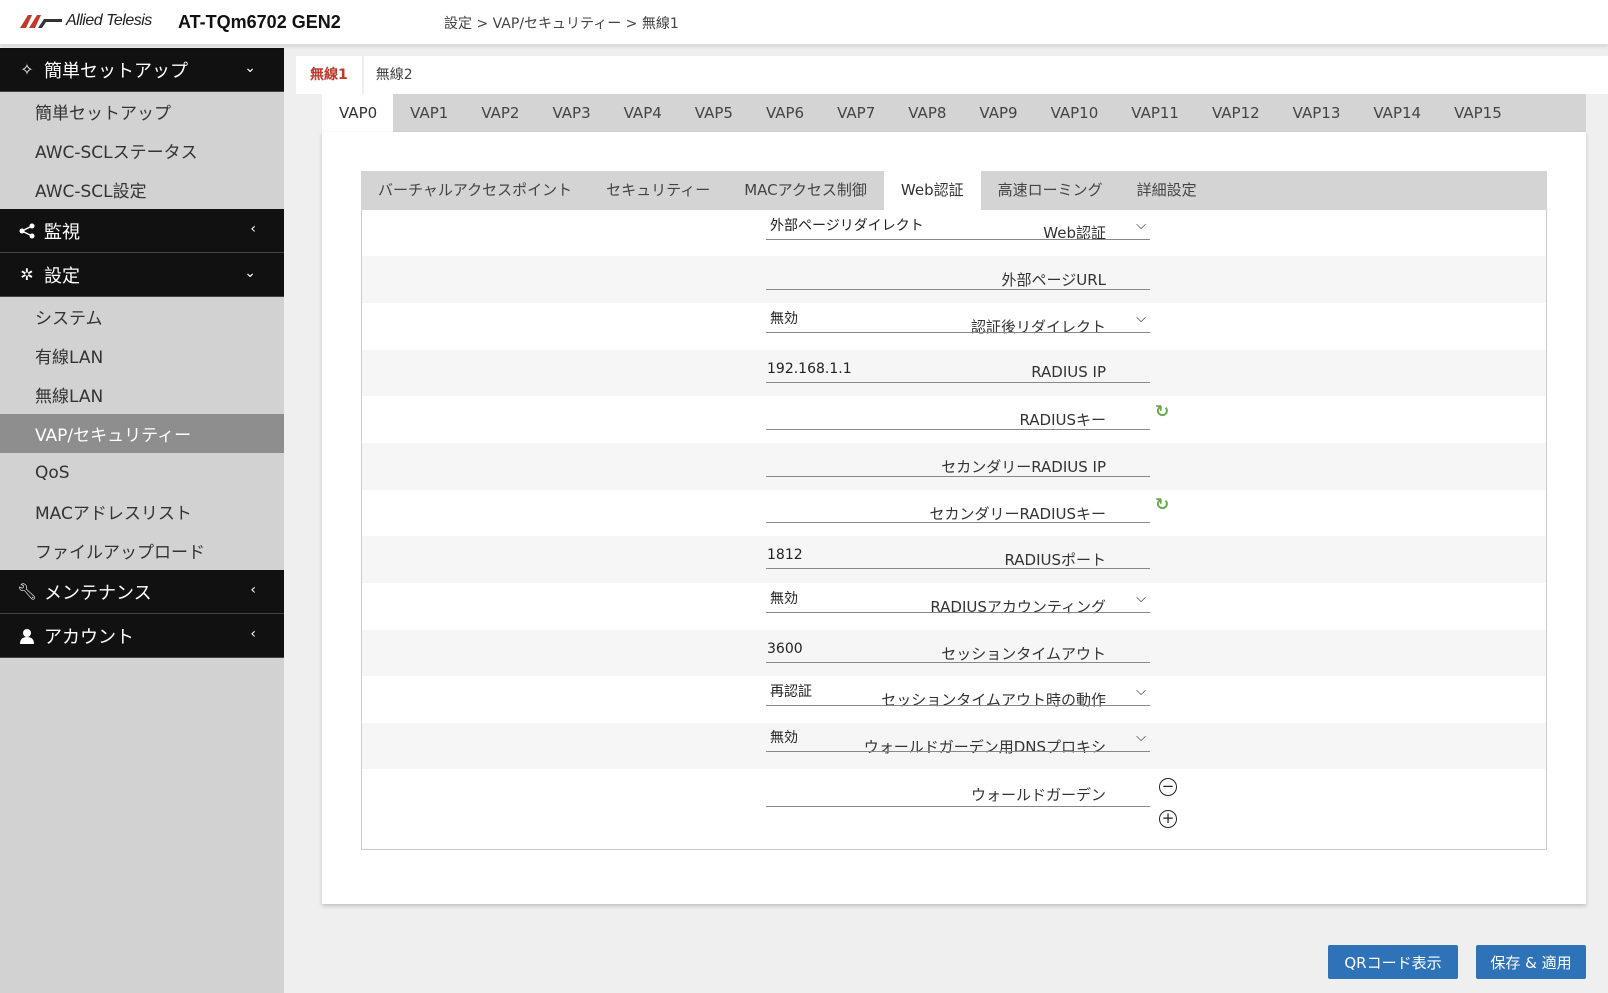  What do you see at coordinates (259, 22) in the screenshot?
I see `product-name: AT-TQm6702 GEN2` at bounding box center [259, 22].